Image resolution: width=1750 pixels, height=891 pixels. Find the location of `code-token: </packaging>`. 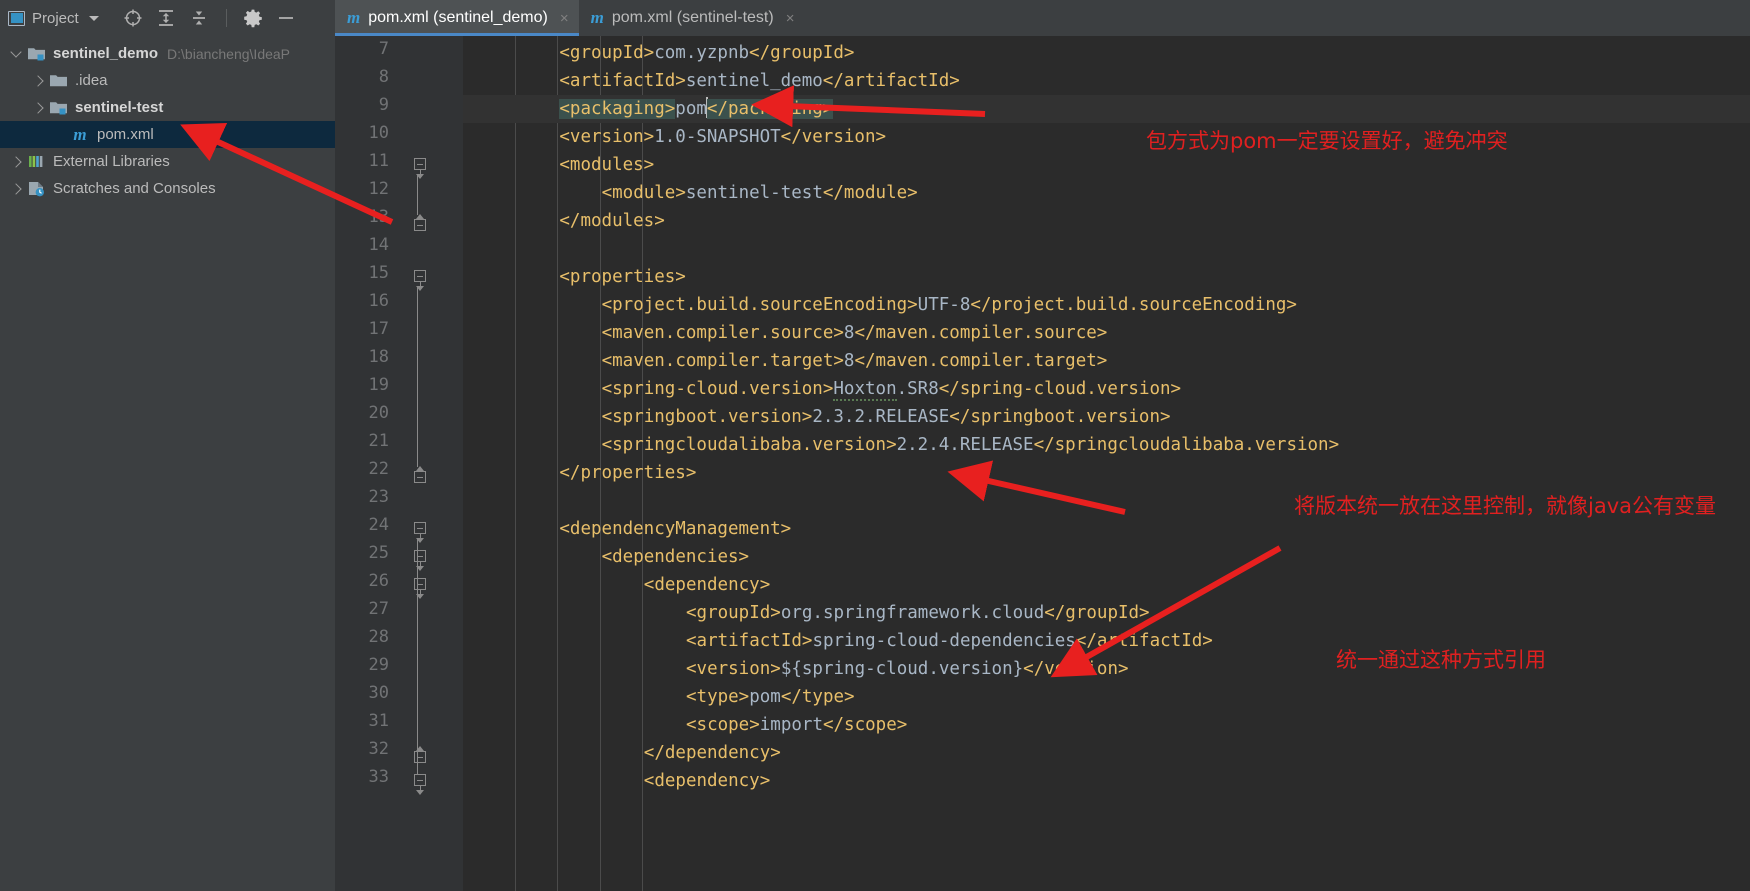

code-token: </packaging> is located at coordinates (770, 109).